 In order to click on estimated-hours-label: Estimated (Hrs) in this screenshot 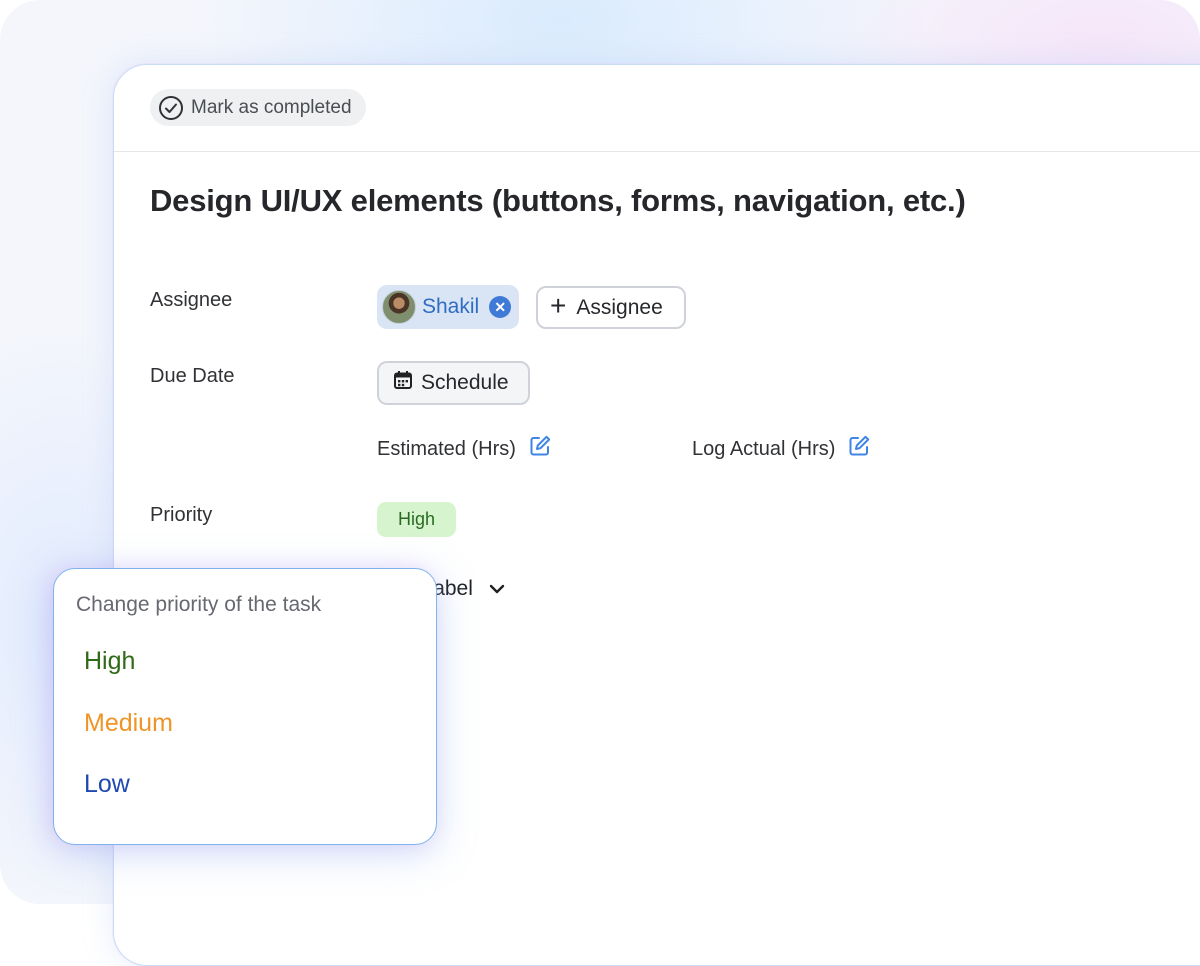, I will do `click(446, 448)`.